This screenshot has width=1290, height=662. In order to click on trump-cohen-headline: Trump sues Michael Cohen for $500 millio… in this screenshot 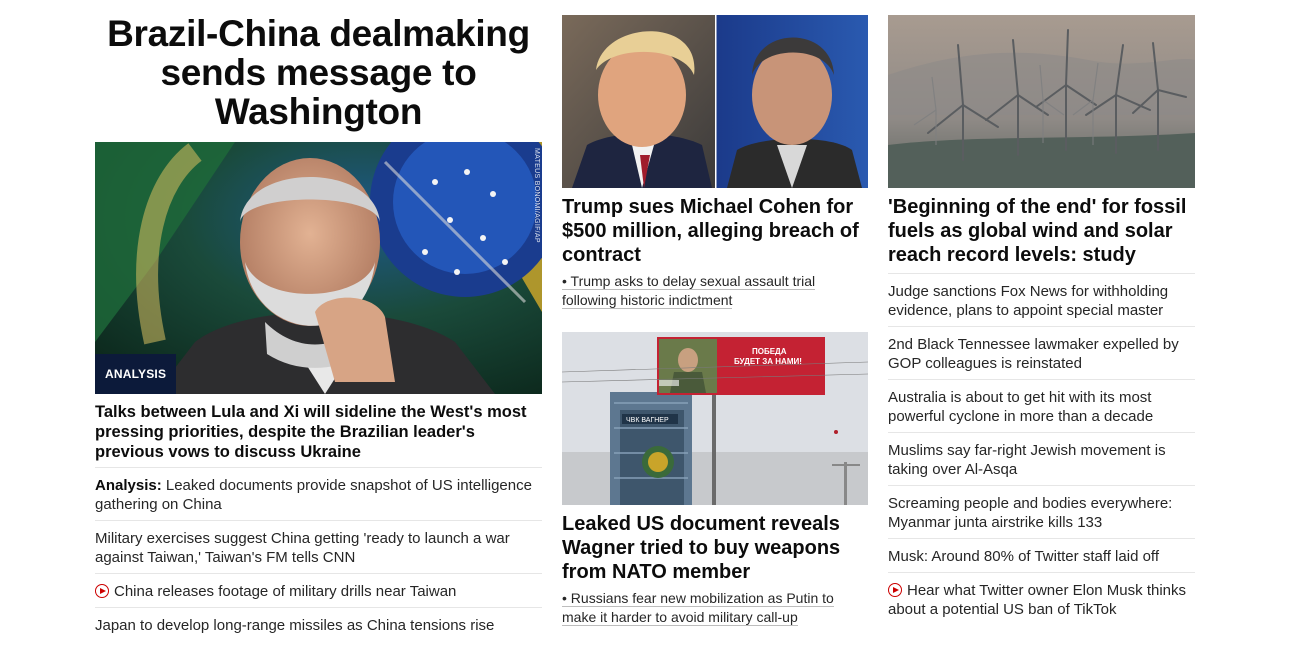, I will do `click(715, 231)`.